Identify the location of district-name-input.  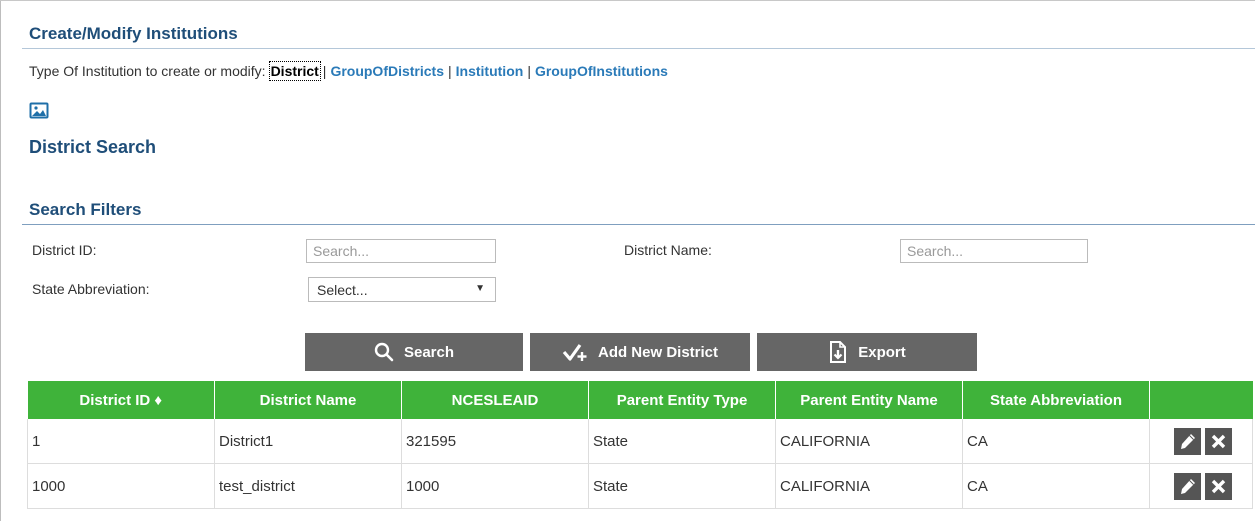
(994, 251).